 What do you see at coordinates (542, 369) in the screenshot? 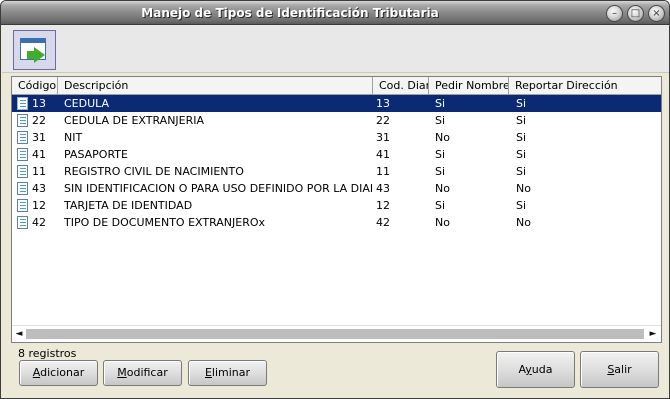
I see `ayuda-label: uda` at bounding box center [542, 369].